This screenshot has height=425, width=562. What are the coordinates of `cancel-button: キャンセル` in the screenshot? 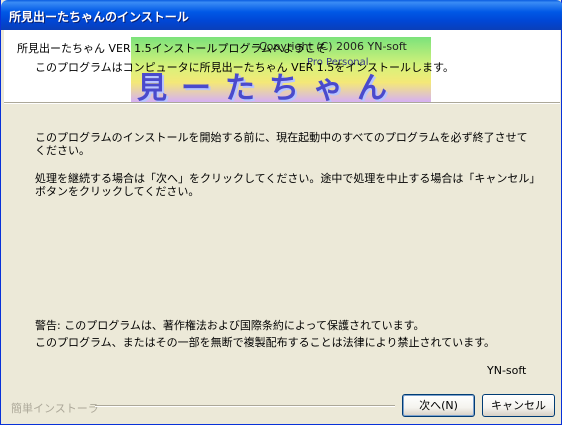 It's located at (518, 405).